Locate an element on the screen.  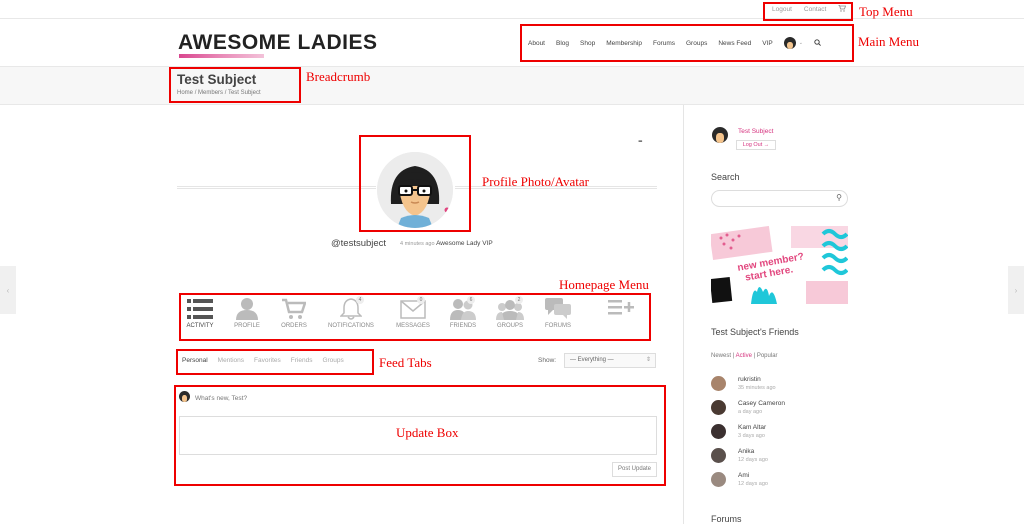
friend-name: Ami is located at coordinates (743, 475).